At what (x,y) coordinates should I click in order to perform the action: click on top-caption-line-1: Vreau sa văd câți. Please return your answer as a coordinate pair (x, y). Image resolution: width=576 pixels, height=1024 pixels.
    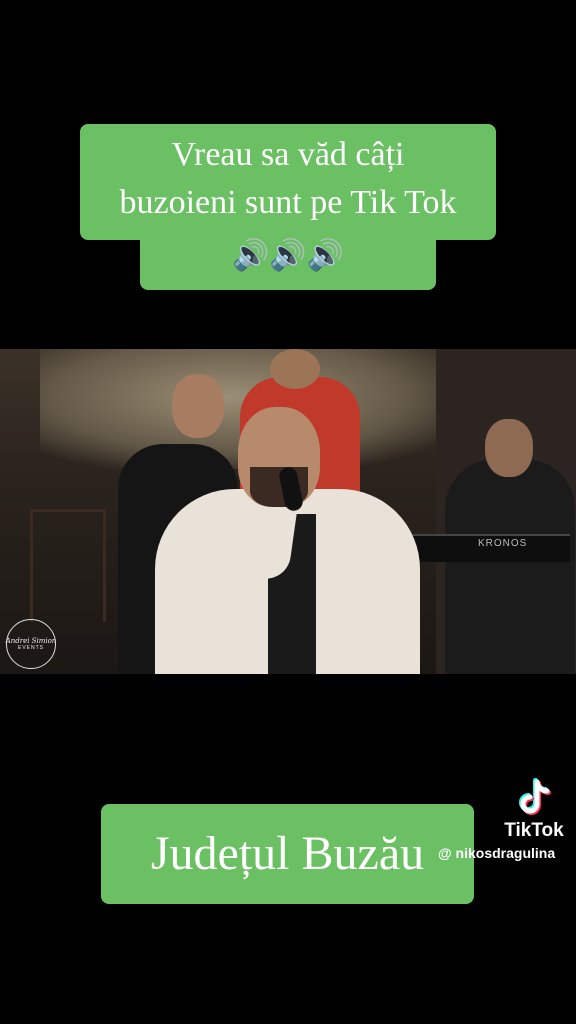
    Looking at the image, I should click on (288, 154).